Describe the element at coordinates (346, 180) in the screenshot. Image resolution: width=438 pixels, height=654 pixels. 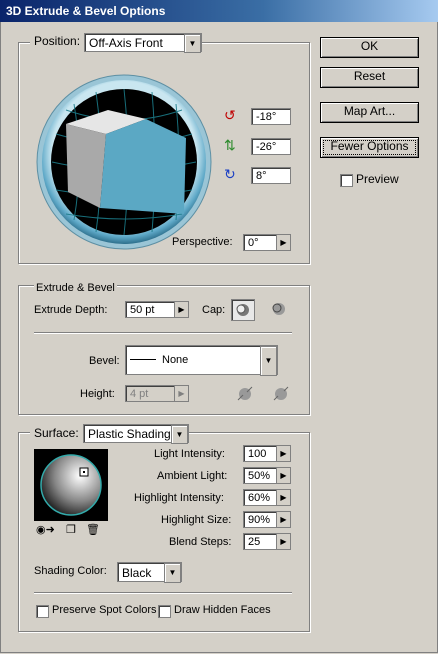
I see `preview-checkbox` at that location.